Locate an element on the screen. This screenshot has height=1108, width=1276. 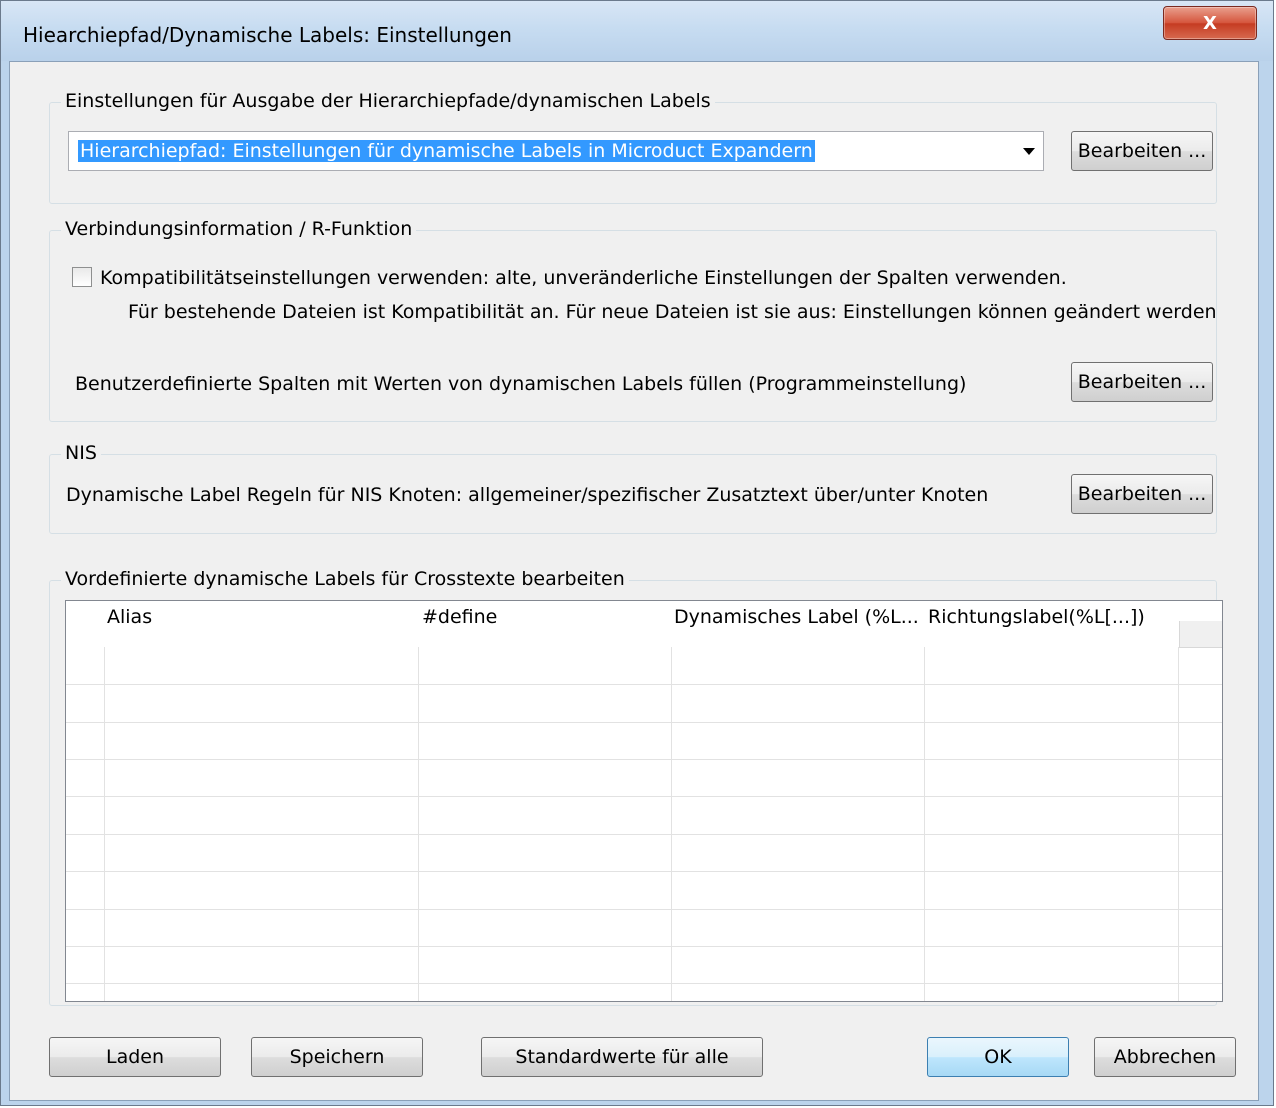
column-header-define: #define is located at coordinates (459, 617).